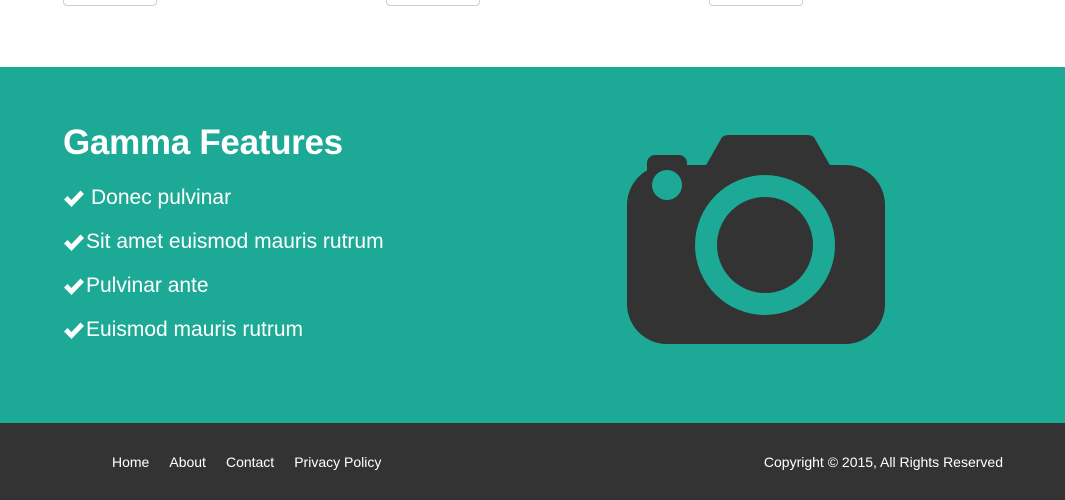  What do you see at coordinates (187, 462) in the screenshot?
I see `footer-link-about: About` at bounding box center [187, 462].